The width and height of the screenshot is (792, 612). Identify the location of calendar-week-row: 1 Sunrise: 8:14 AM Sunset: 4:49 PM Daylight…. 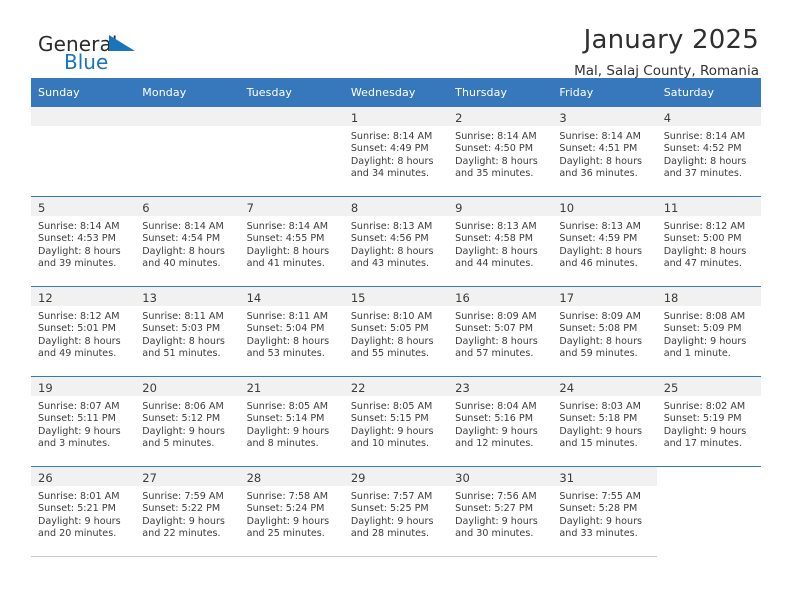
(396, 152).